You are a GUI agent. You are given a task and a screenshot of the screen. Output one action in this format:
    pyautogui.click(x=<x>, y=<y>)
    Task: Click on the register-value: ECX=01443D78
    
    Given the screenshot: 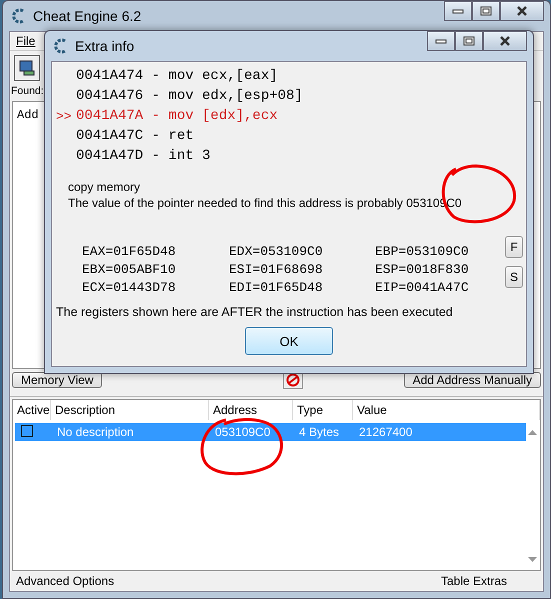 What is the action you would take?
    pyautogui.click(x=129, y=287)
    